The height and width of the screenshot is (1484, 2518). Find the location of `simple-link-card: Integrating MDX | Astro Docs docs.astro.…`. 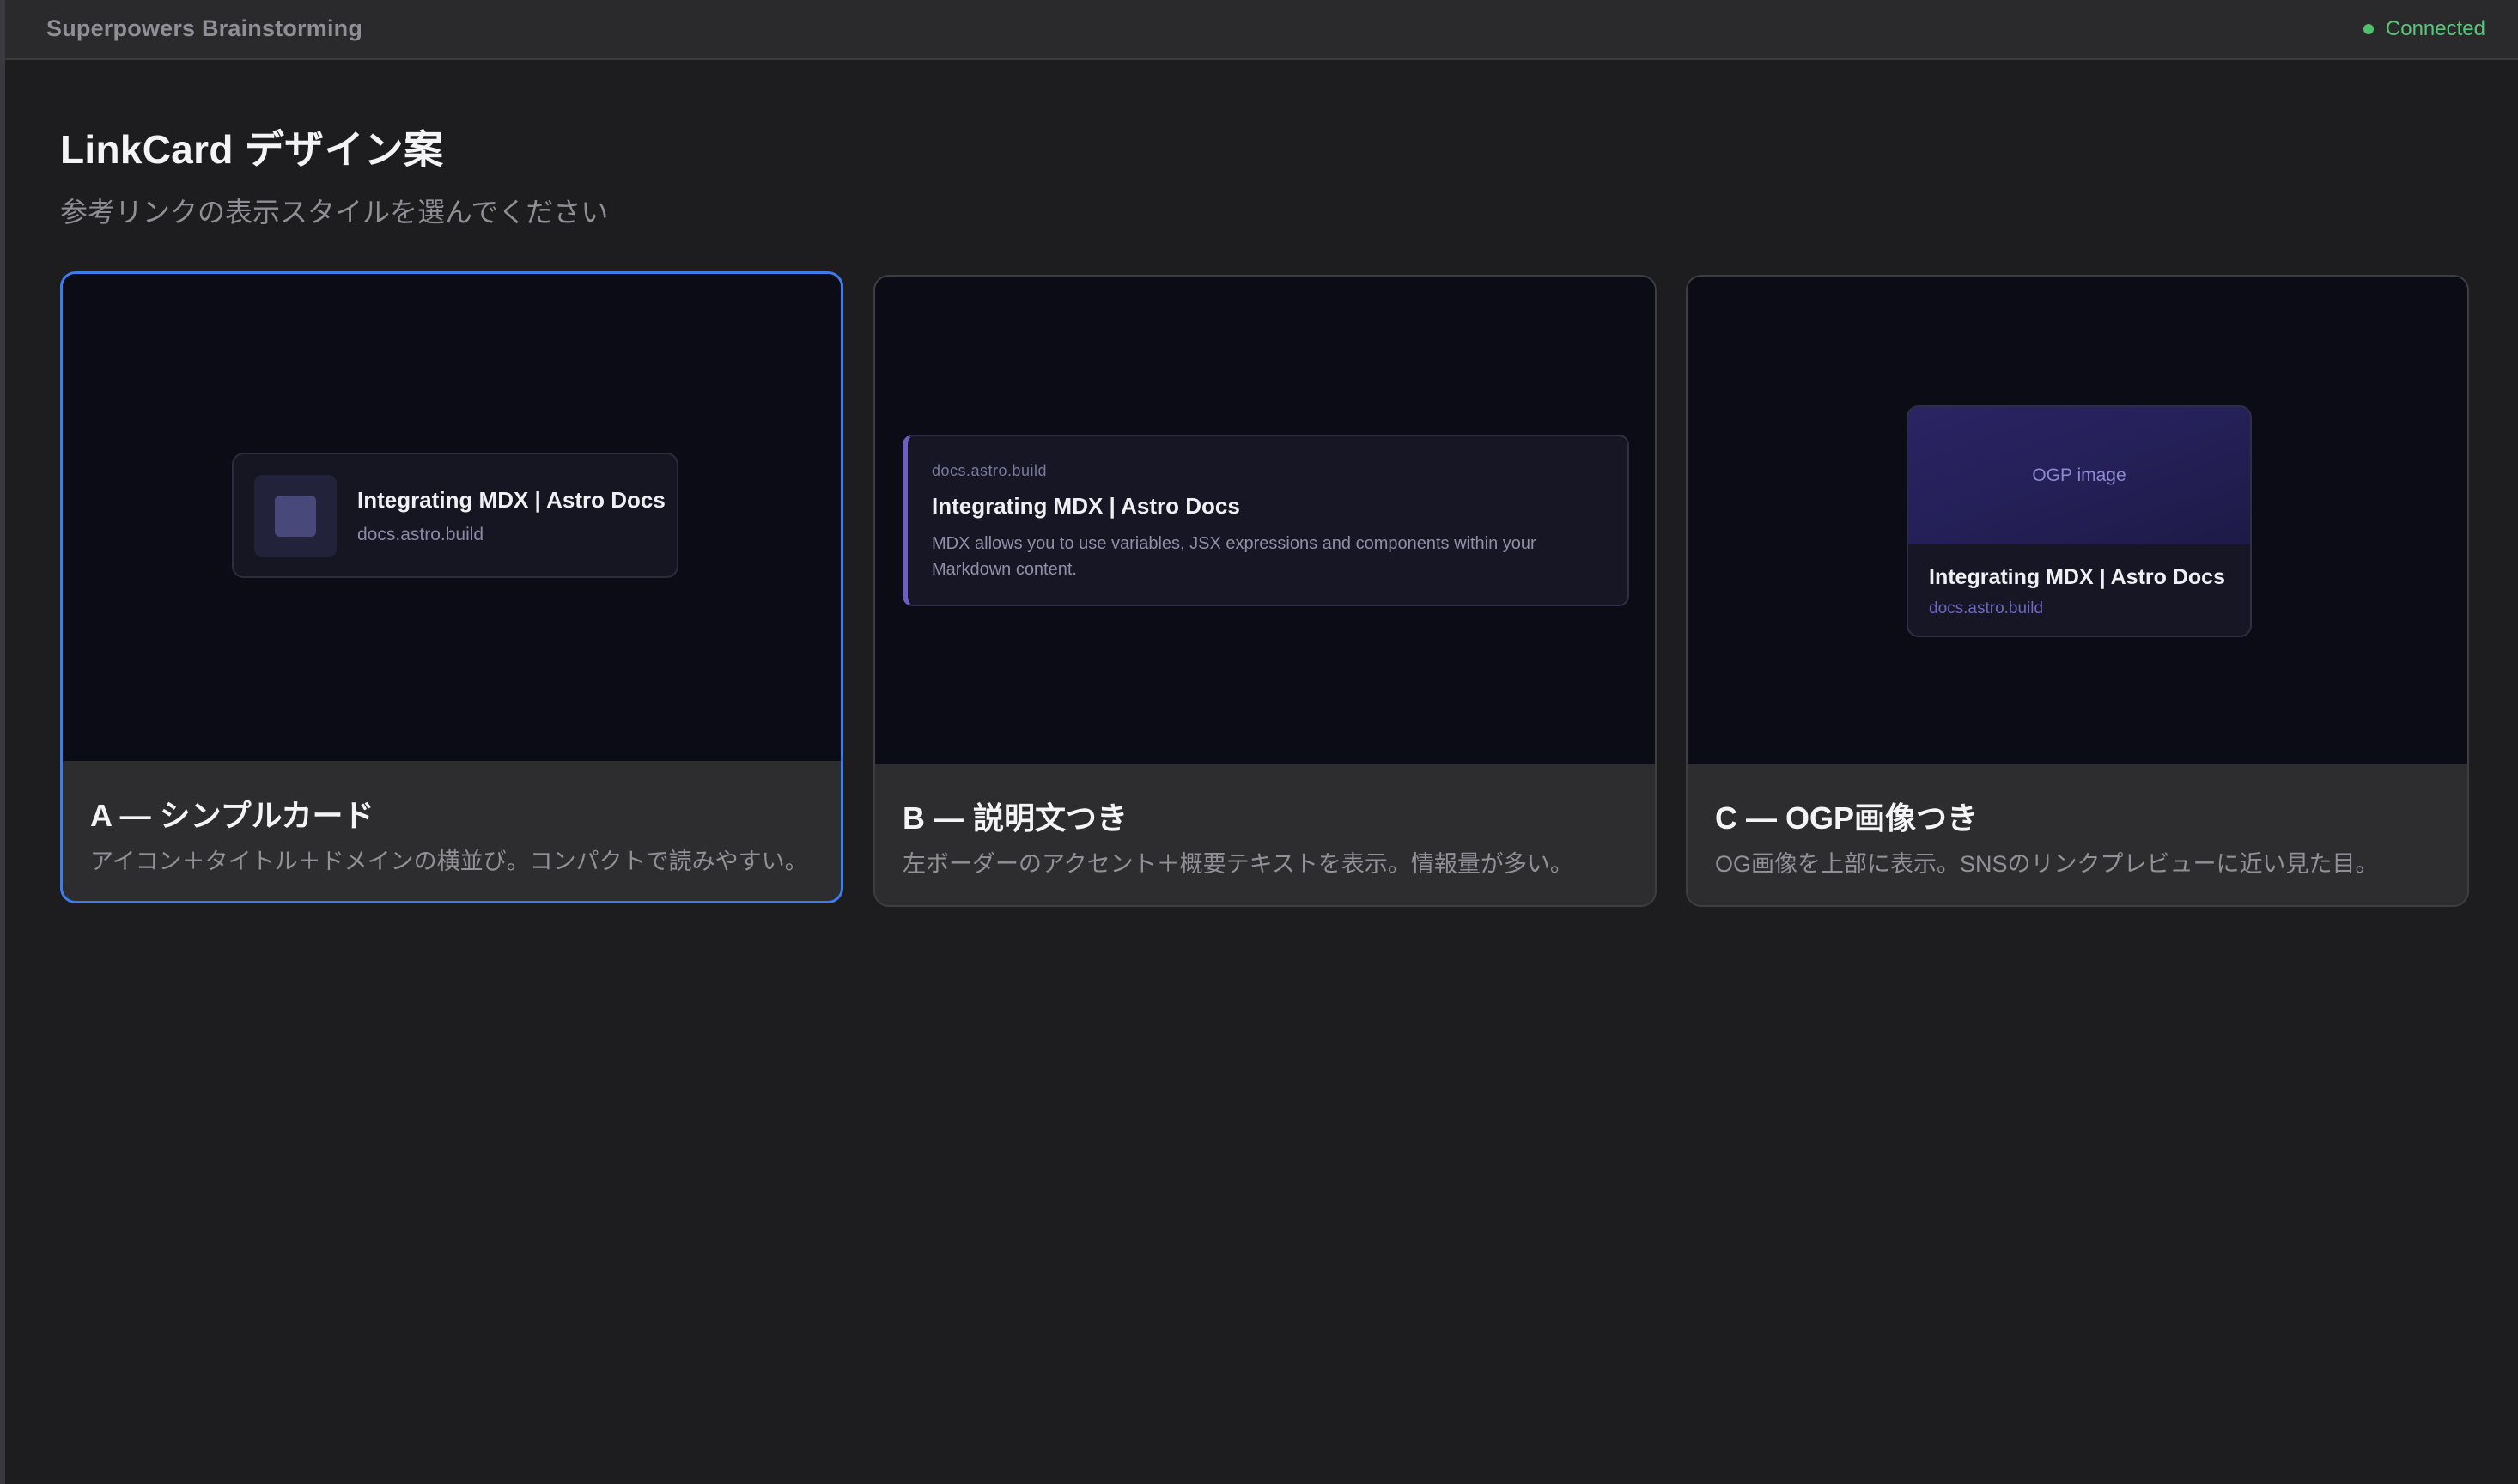

simple-link-card: Integrating MDX | Astro Docs docs.astro.… is located at coordinates (455, 515).